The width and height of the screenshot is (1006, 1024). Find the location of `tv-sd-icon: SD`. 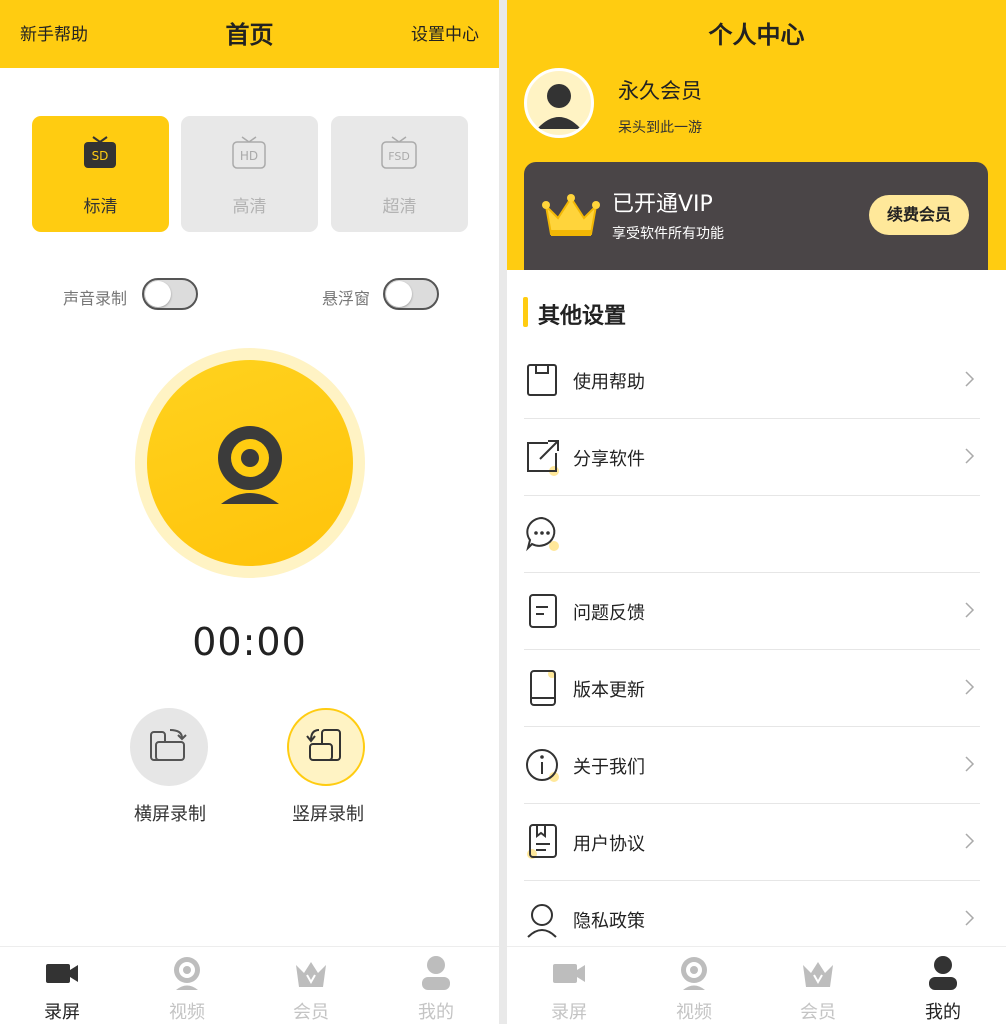

tv-sd-icon: SD is located at coordinates (100, 152).